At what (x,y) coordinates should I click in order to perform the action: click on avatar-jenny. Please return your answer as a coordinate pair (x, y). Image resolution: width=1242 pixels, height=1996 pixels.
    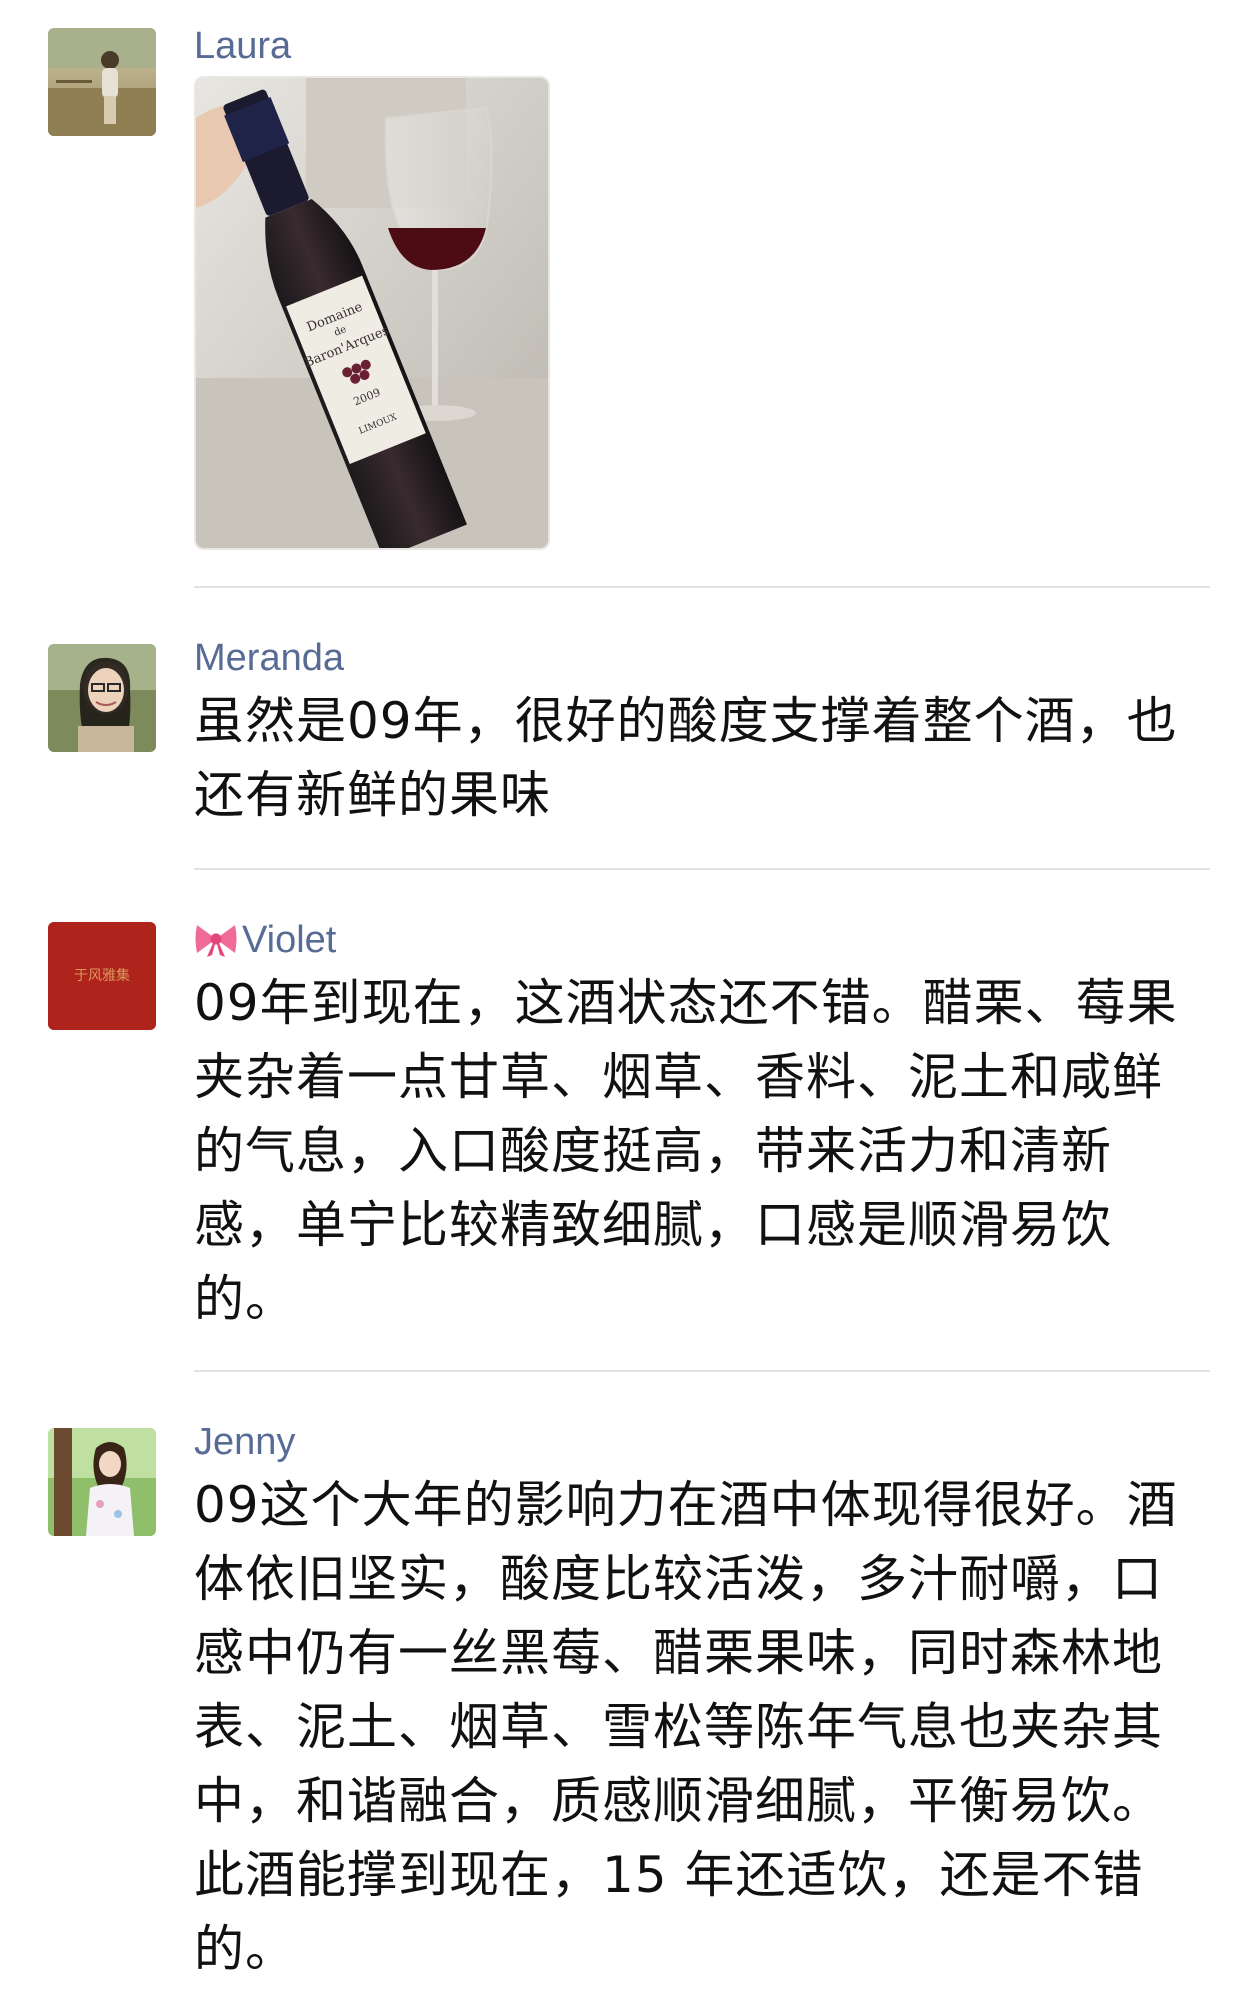
    Looking at the image, I should click on (102, 1482).